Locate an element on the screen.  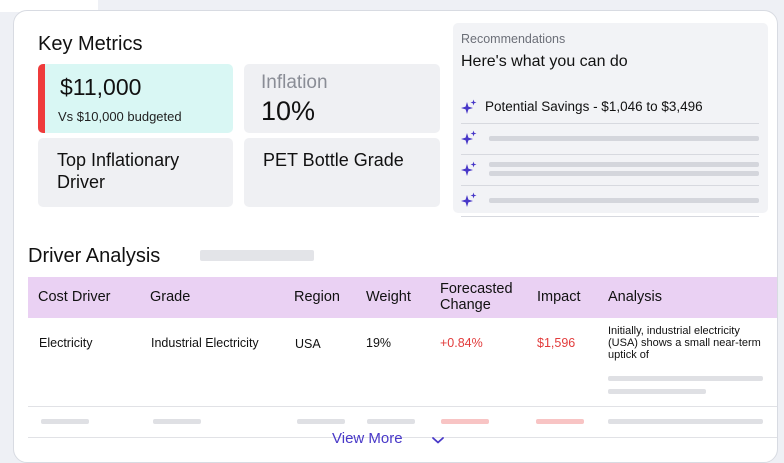
cell-region: USA is located at coordinates (308, 344).